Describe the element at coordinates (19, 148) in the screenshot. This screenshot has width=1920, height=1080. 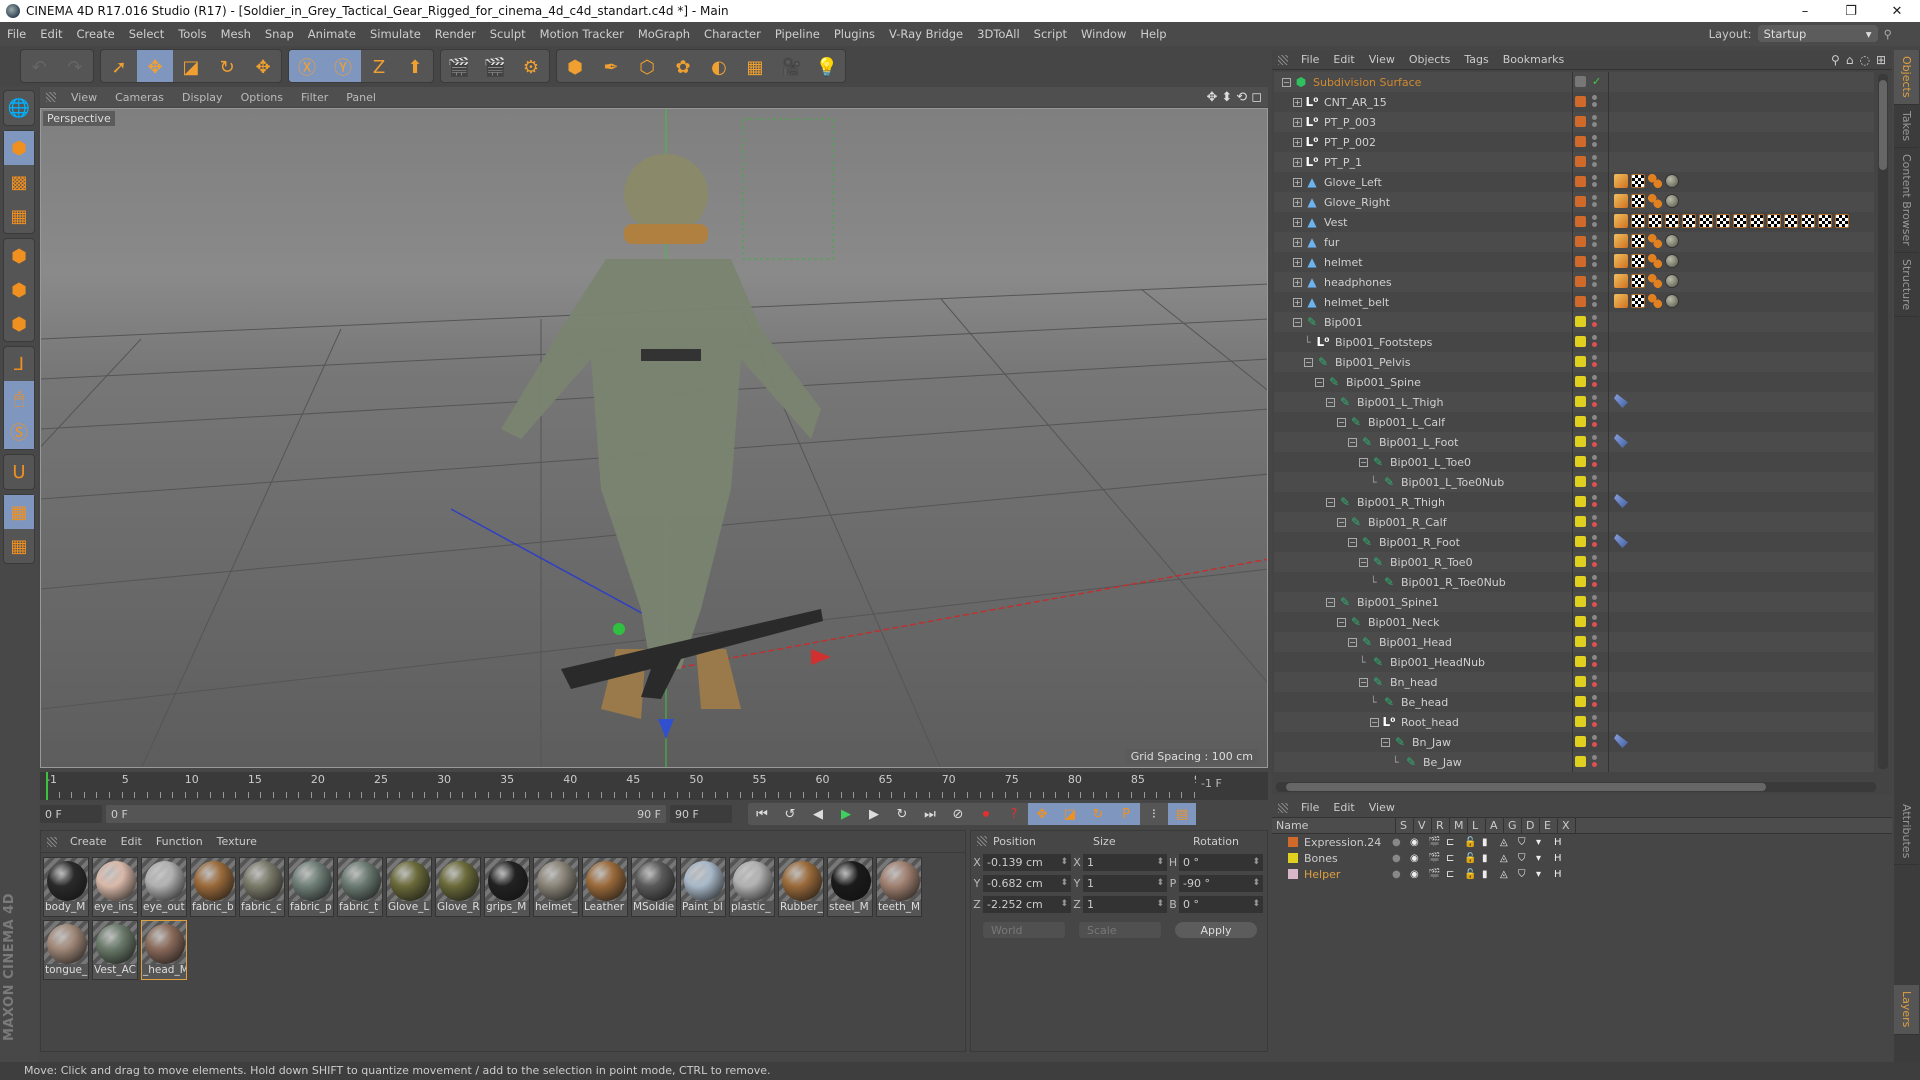
I see `model-mode-button: ⬢` at that location.